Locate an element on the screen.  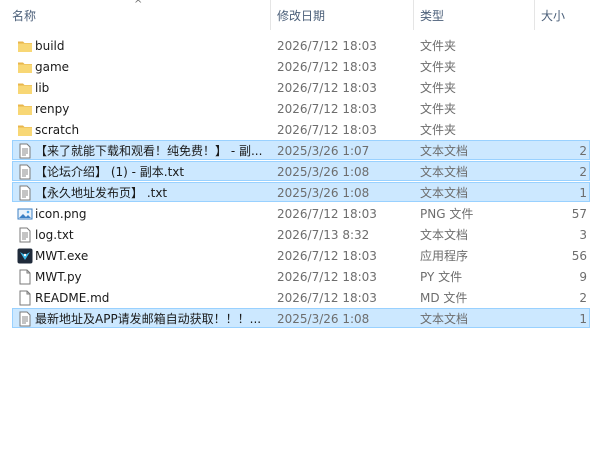
file-size: 3 is located at coordinates (583, 235).